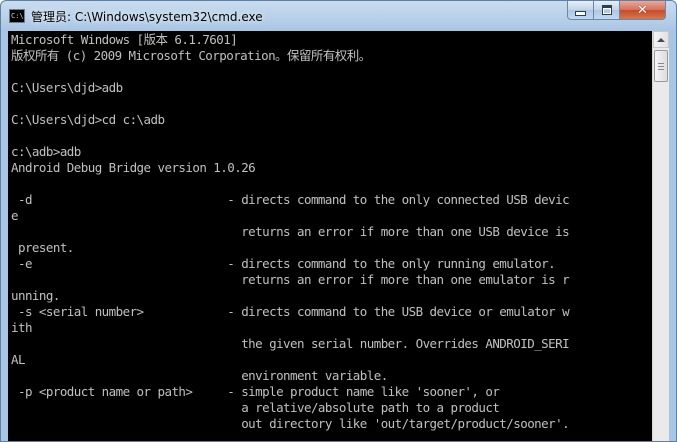  What do you see at coordinates (133, 167) in the screenshot?
I see `console-line: Android Debug Bridge version 1.0.26` at bounding box center [133, 167].